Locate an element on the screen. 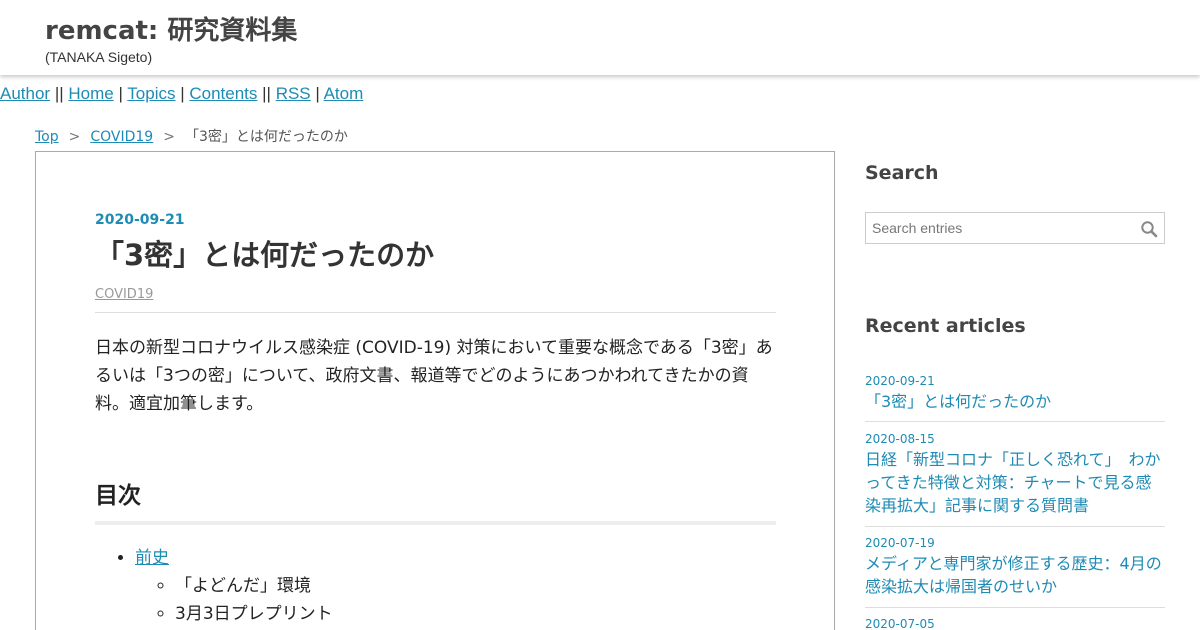 This screenshot has width=1200, height=630. breadcrumb-top-link: Top is located at coordinates (47, 137).